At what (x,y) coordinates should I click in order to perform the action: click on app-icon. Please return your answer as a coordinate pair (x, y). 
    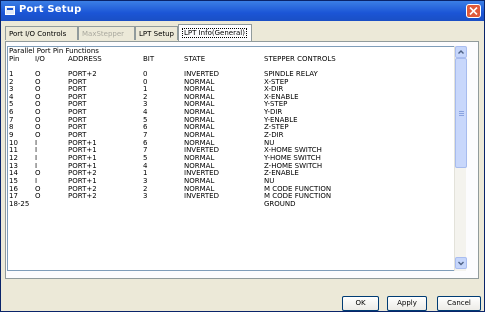
    Looking at the image, I should click on (10, 10).